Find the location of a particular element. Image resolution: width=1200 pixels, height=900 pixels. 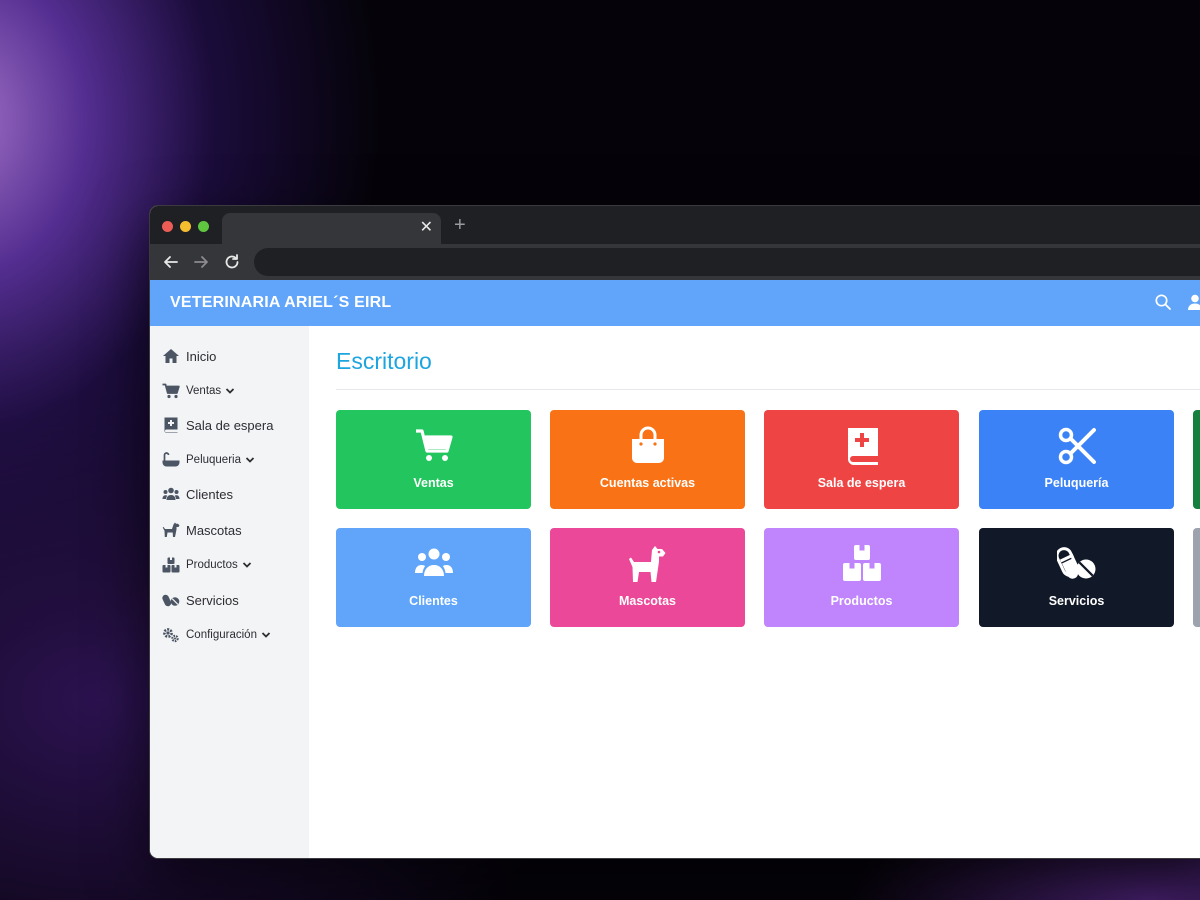

close-window-button is located at coordinates (167, 226).